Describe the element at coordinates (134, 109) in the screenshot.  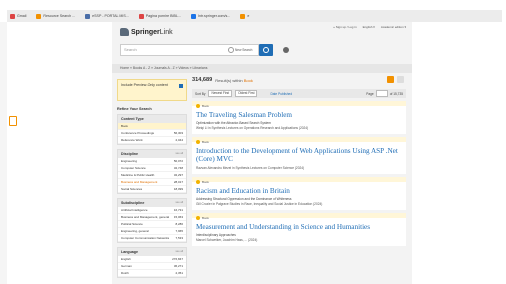
I see `refine-title: Refine Your Search` at that location.